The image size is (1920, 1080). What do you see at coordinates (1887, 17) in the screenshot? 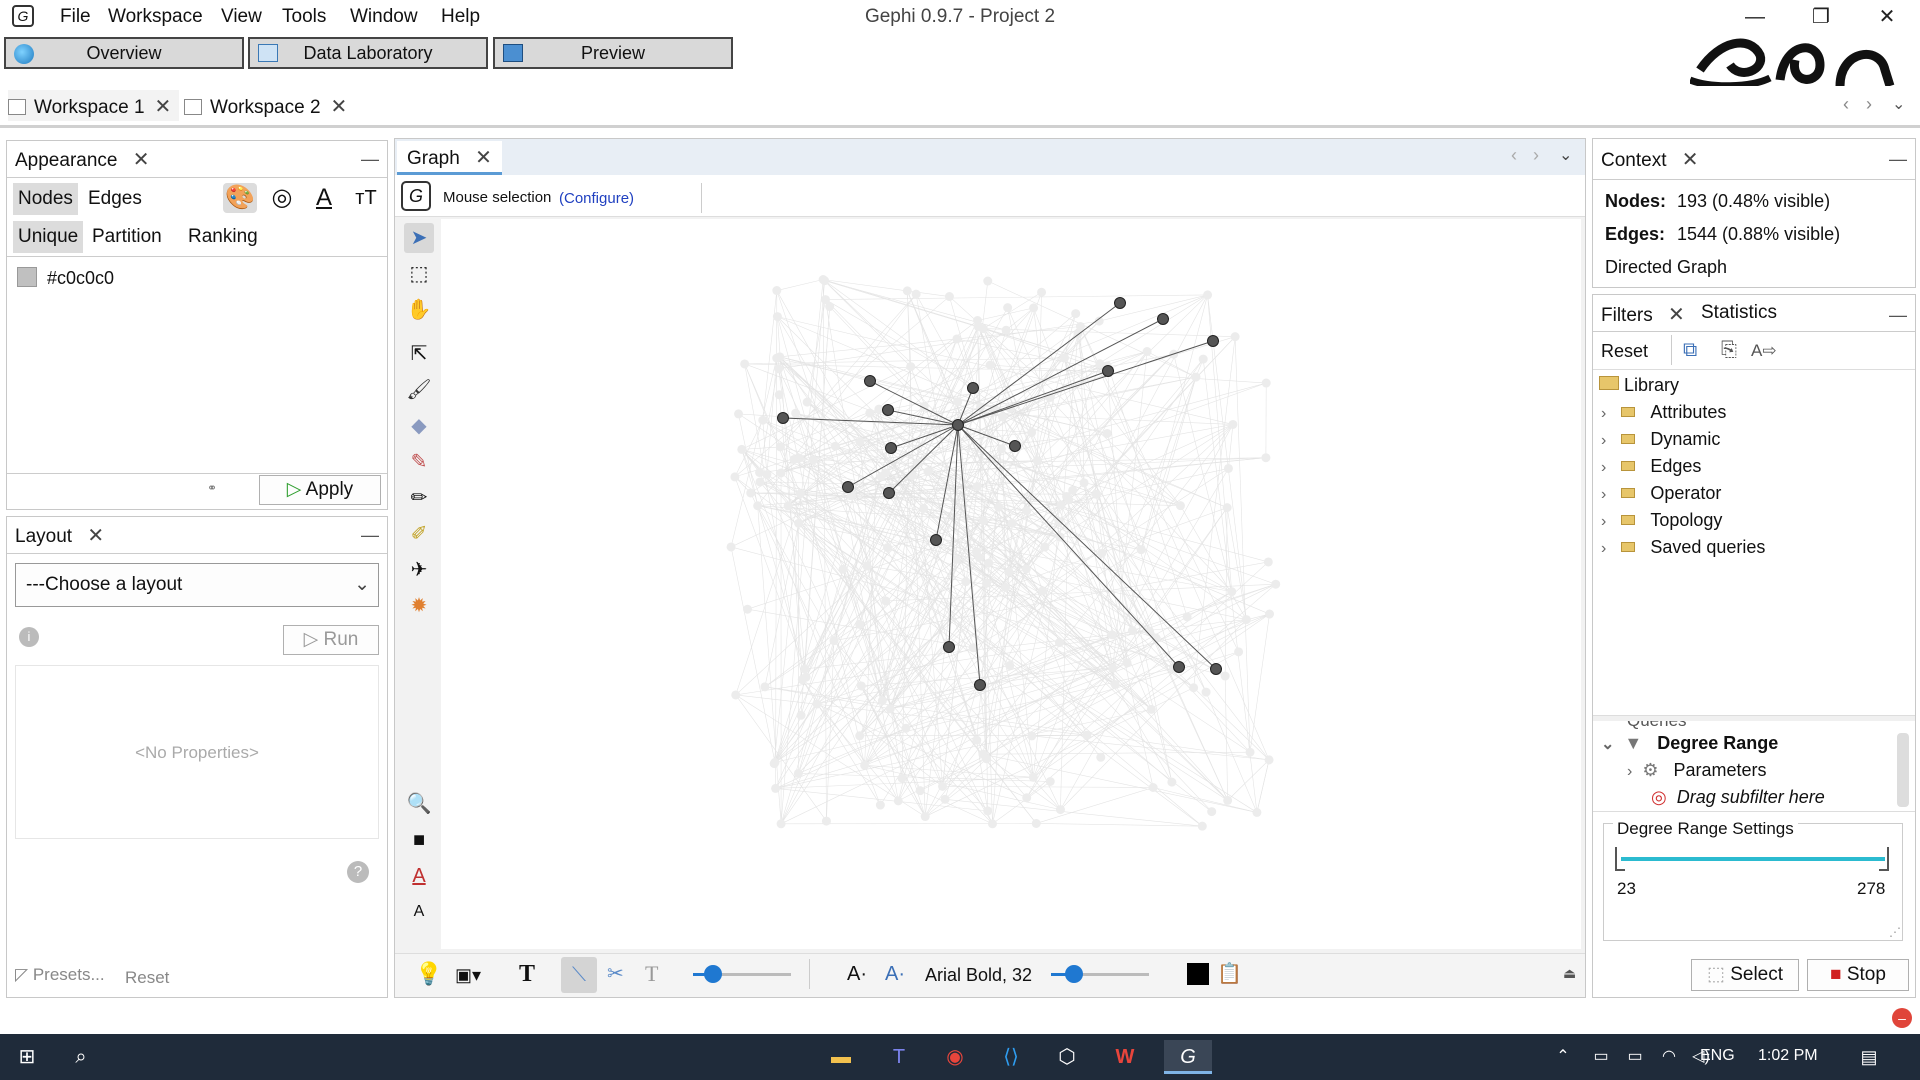
I see `close-window-button: ✕` at bounding box center [1887, 17].